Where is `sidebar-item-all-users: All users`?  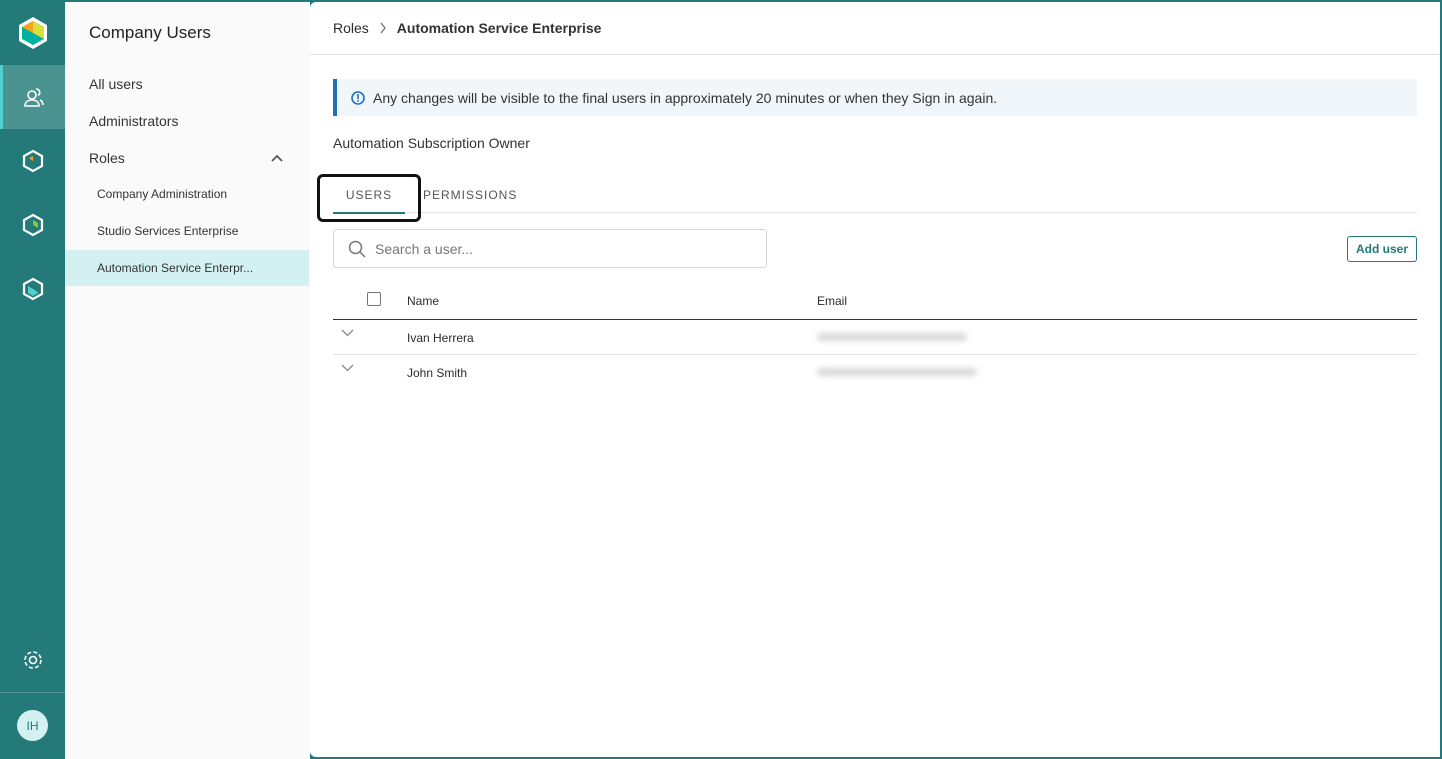
sidebar-item-all-users: All users is located at coordinates (116, 84).